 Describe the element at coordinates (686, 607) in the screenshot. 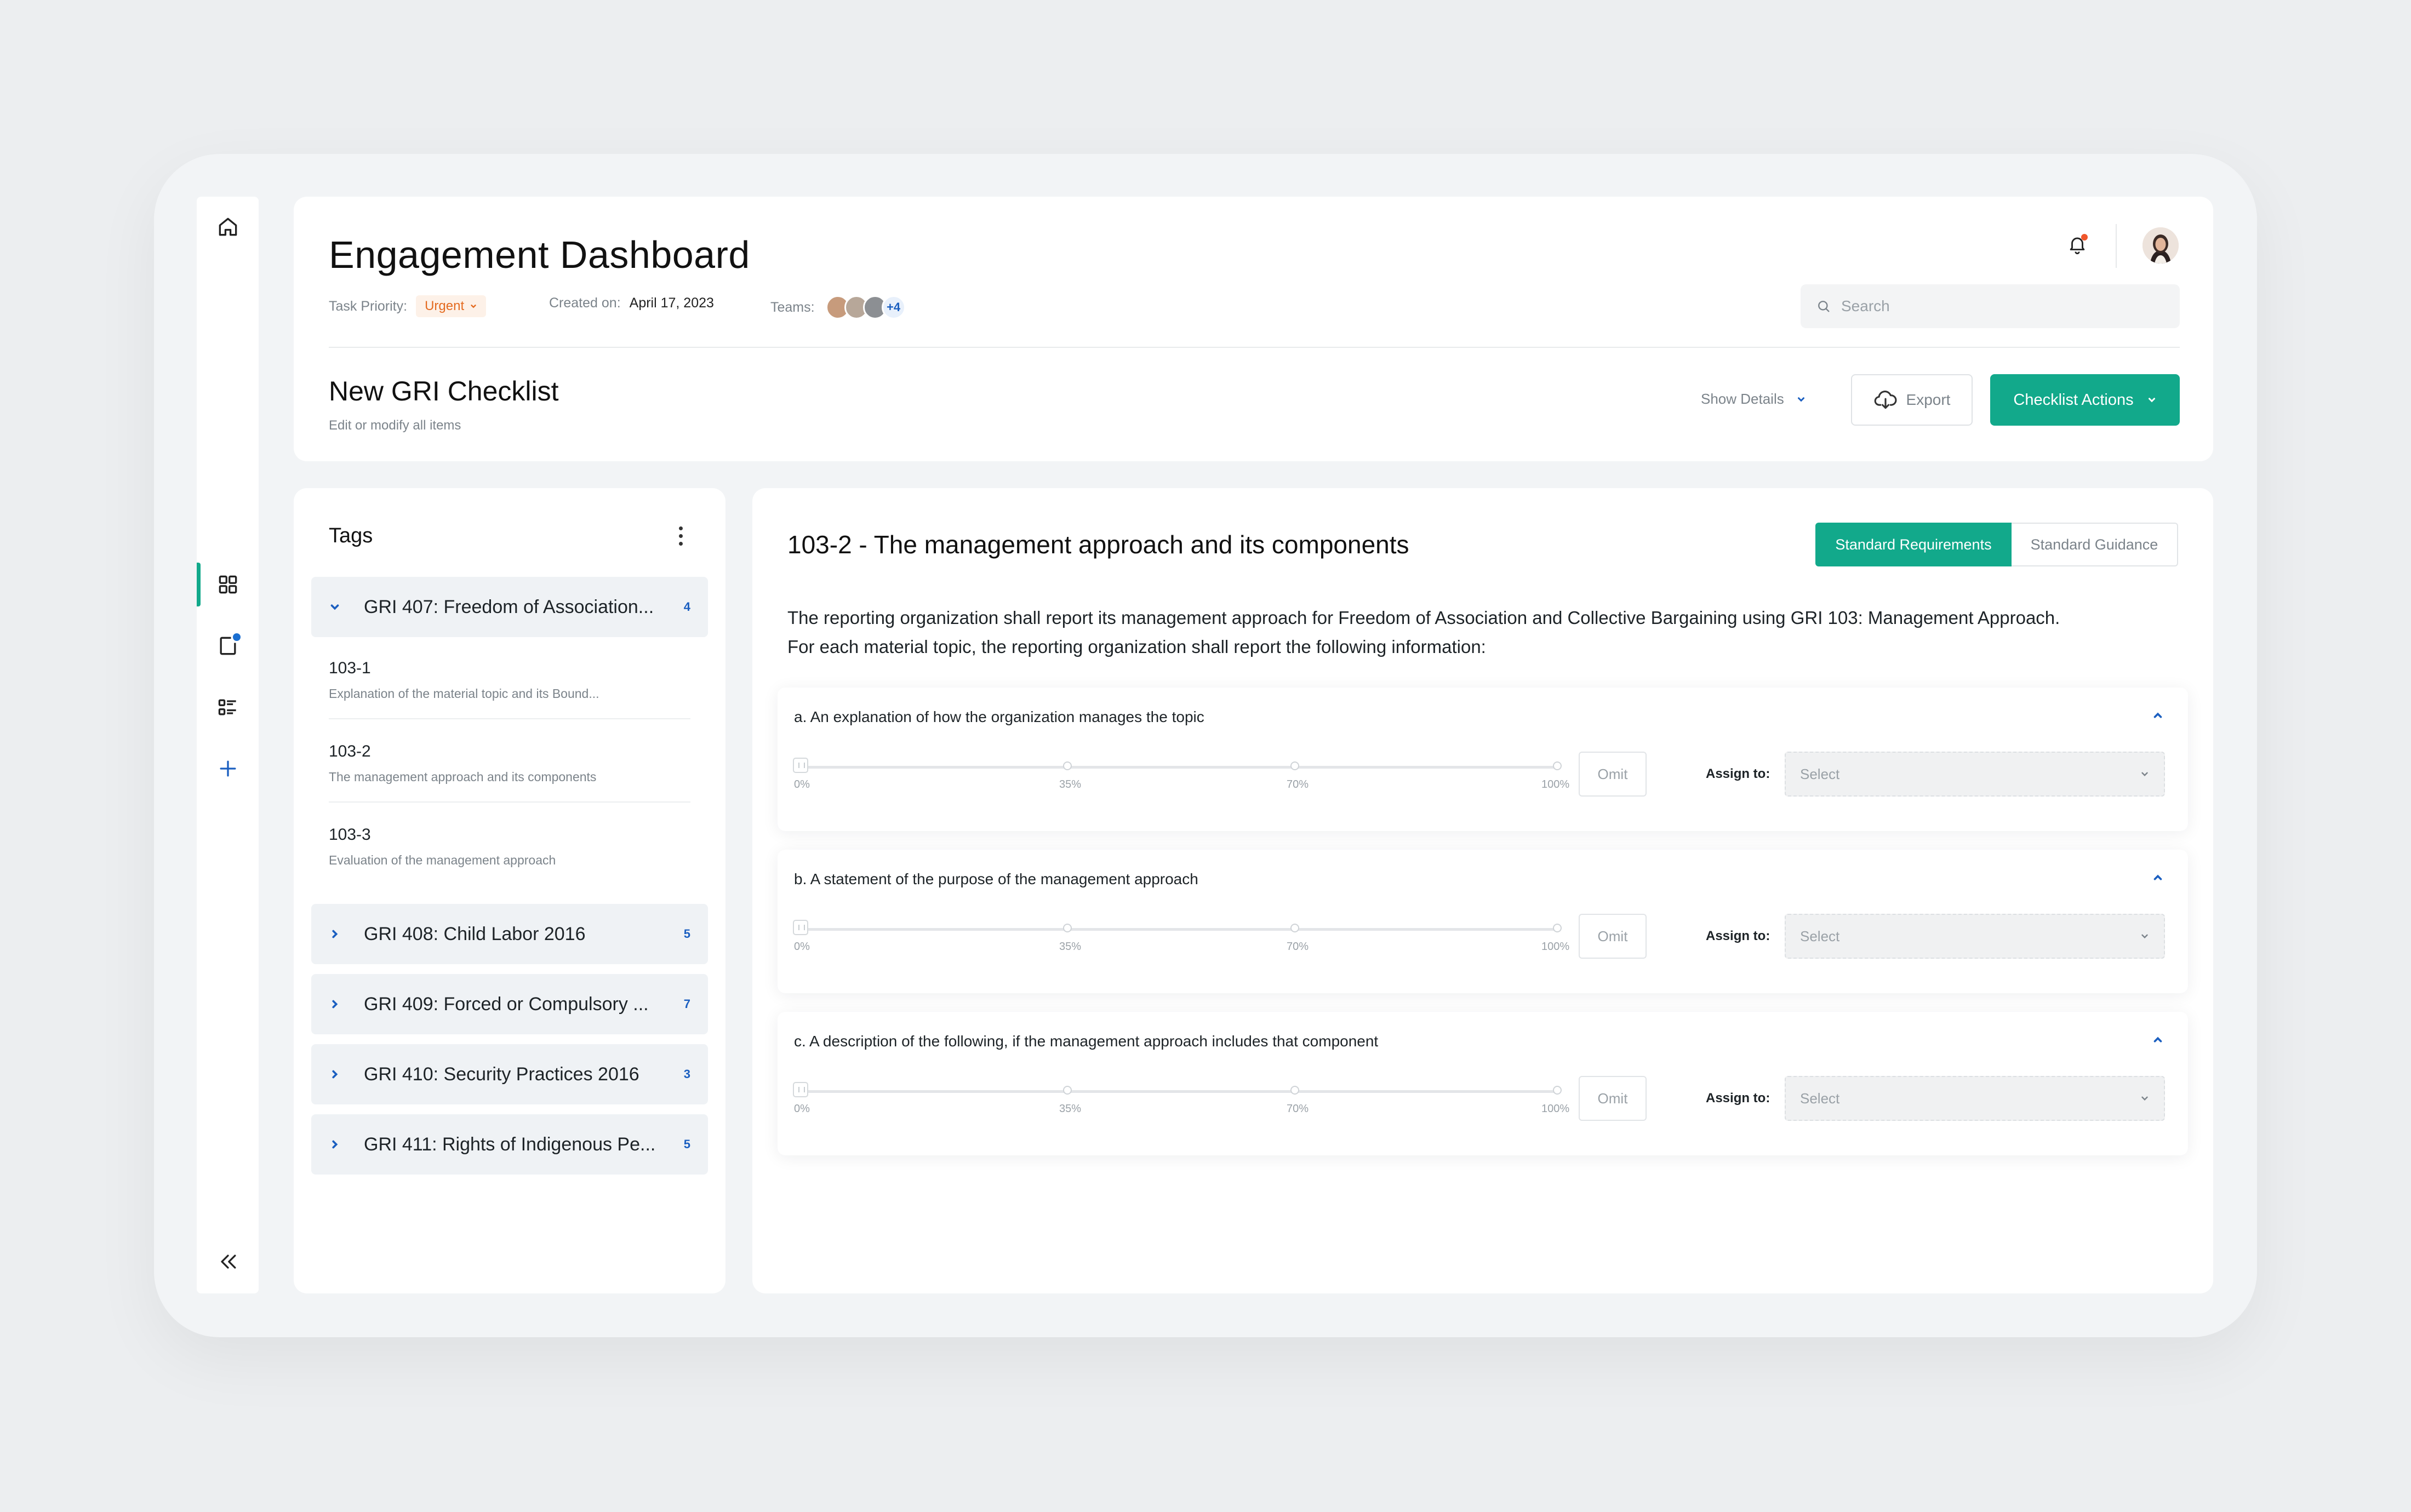

I see `tag-group-count: 4` at that location.